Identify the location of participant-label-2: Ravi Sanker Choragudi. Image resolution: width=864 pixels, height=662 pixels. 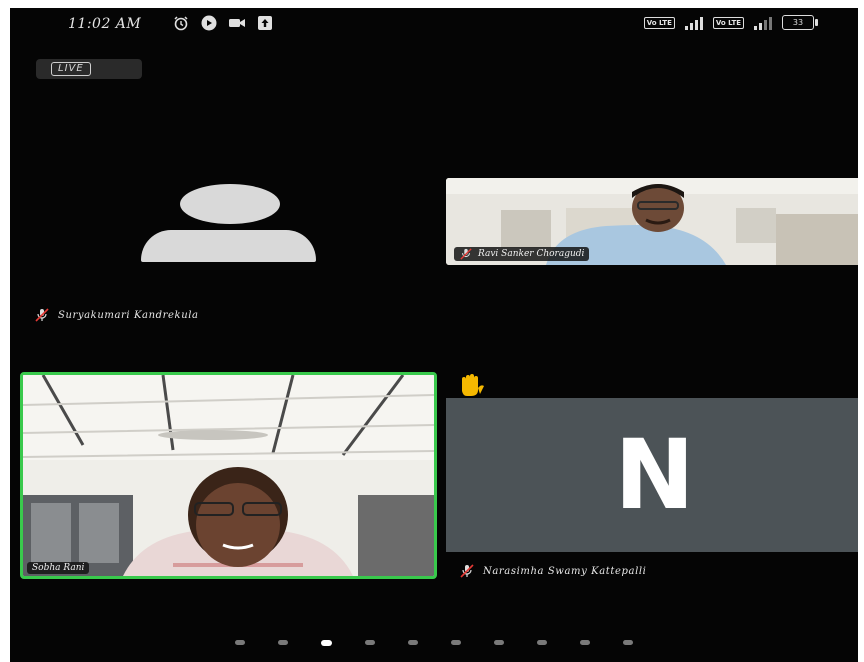
(522, 254).